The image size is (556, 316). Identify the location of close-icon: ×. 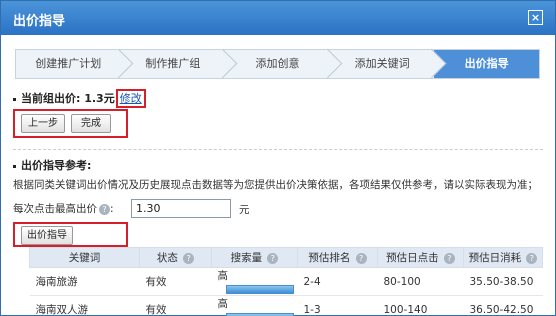
(535, 17).